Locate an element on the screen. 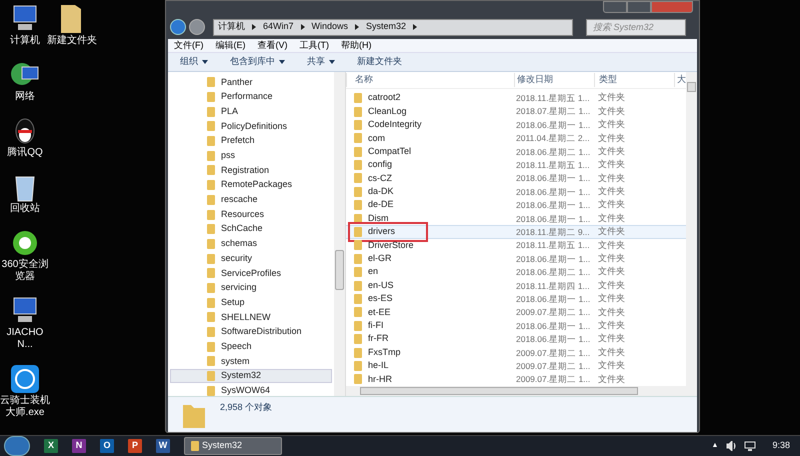  file-row: CompatTel 2018.06.星期二 1... 文件夹 is located at coordinates (516, 151).